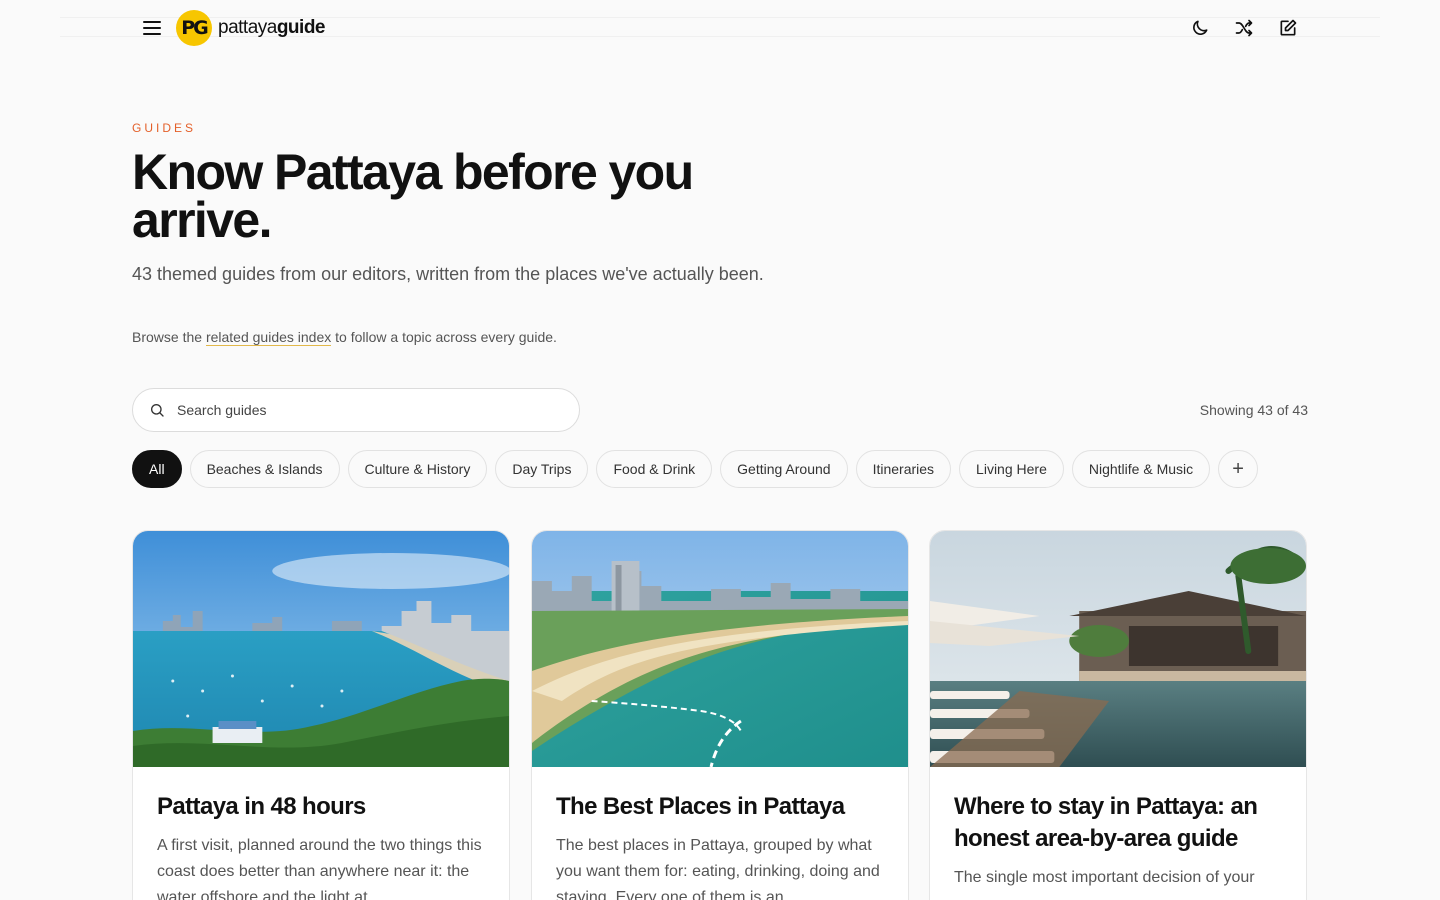 This screenshot has height=900, width=1440. Describe the element at coordinates (321, 649) in the screenshot. I see `card-image-bay-view` at that location.